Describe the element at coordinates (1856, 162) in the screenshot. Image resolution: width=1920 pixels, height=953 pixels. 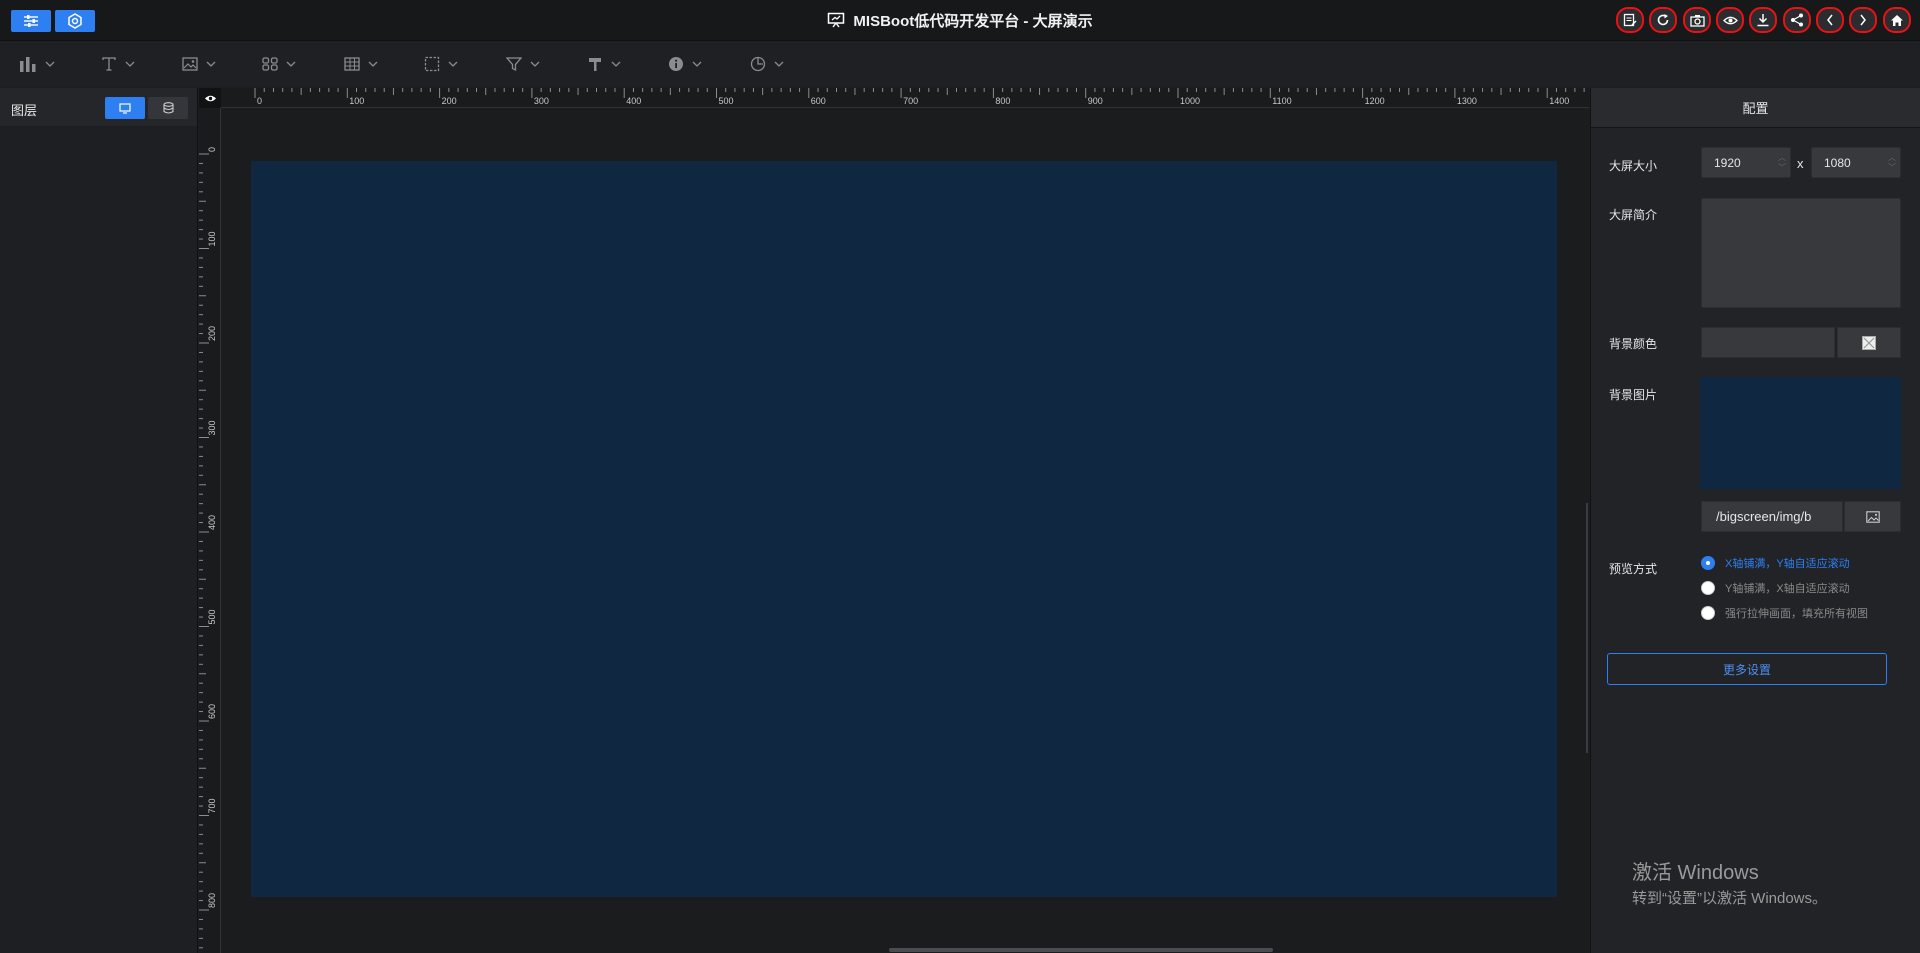
I see `screen-height-input: 1080 ︿ ﹀` at that location.